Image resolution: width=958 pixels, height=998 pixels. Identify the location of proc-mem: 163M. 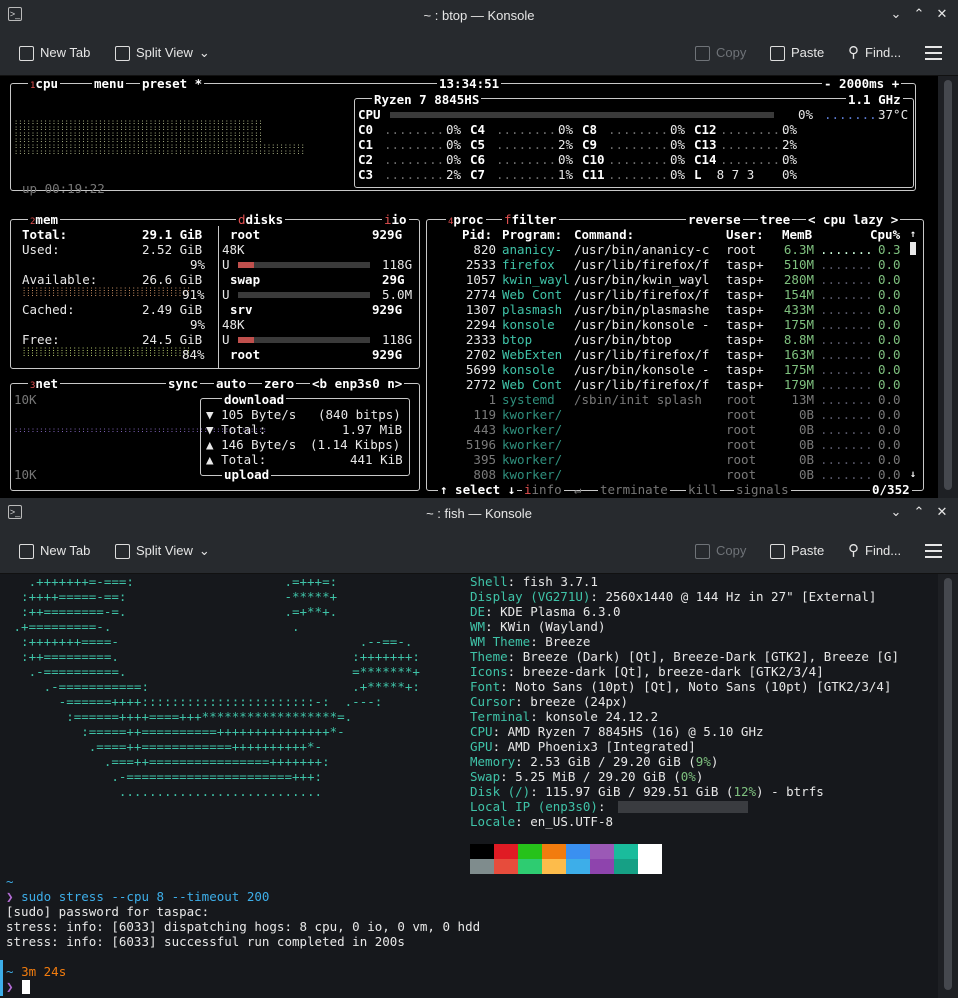
(798, 354).